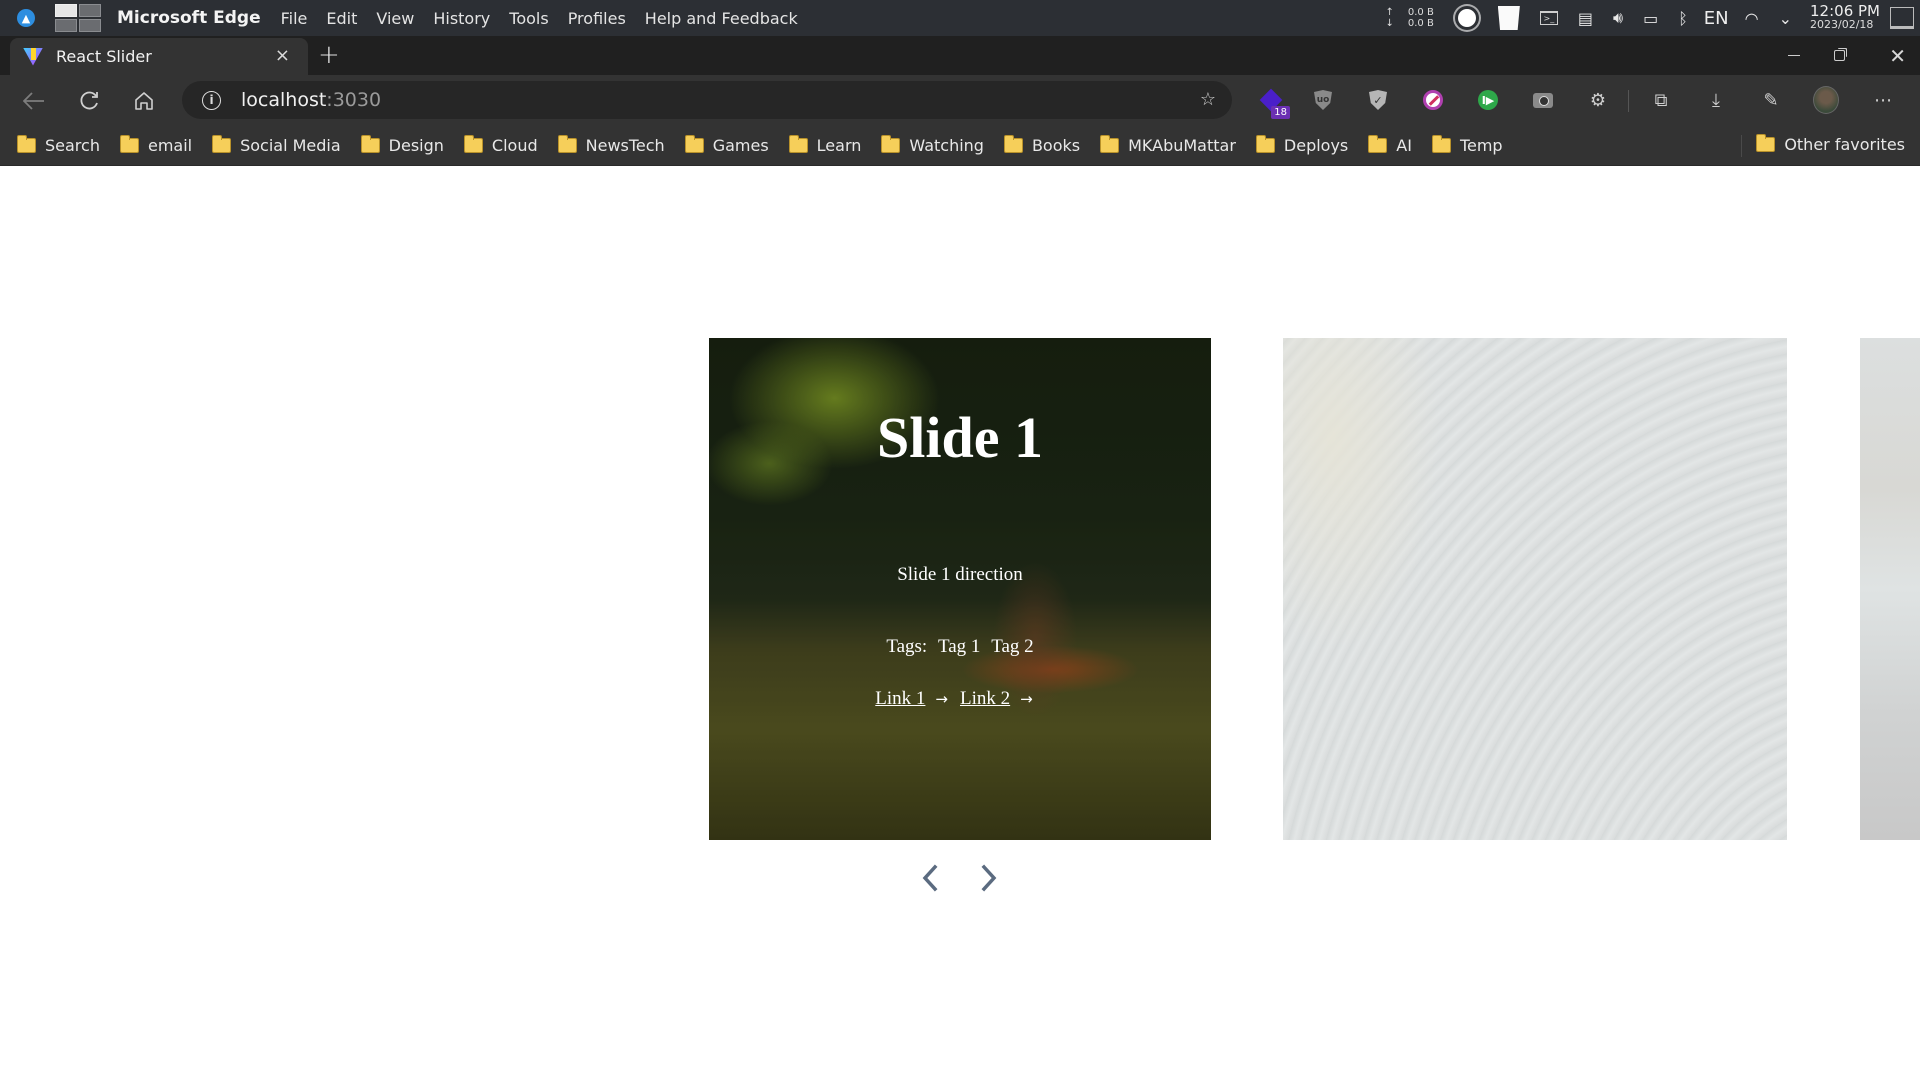 The image size is (1920, 1080). I want to click on bookmark-folder: Deploys, so click(1301, 144).